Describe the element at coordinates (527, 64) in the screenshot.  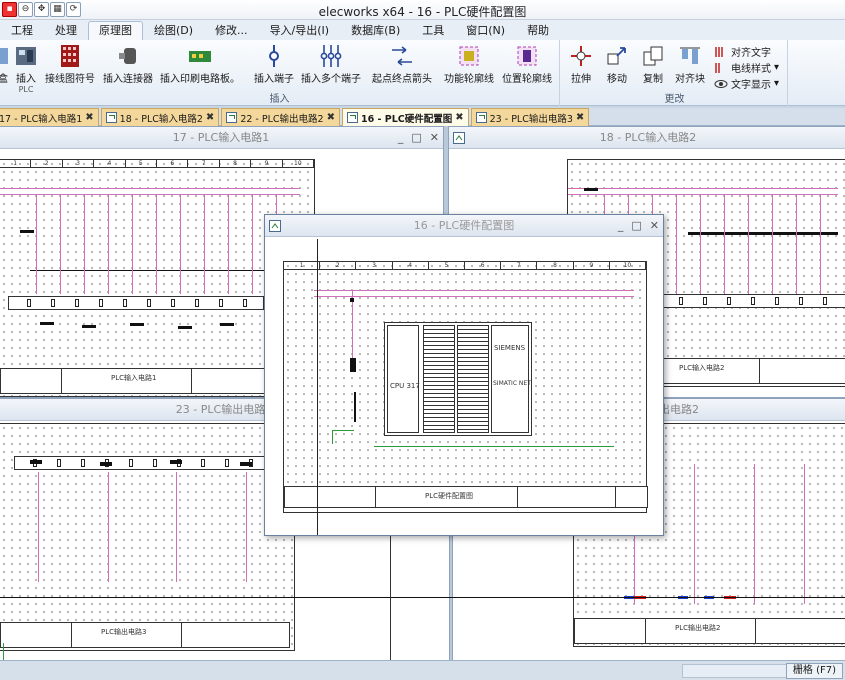
I see `location-outline-button: 位置轮廓线` at that location.